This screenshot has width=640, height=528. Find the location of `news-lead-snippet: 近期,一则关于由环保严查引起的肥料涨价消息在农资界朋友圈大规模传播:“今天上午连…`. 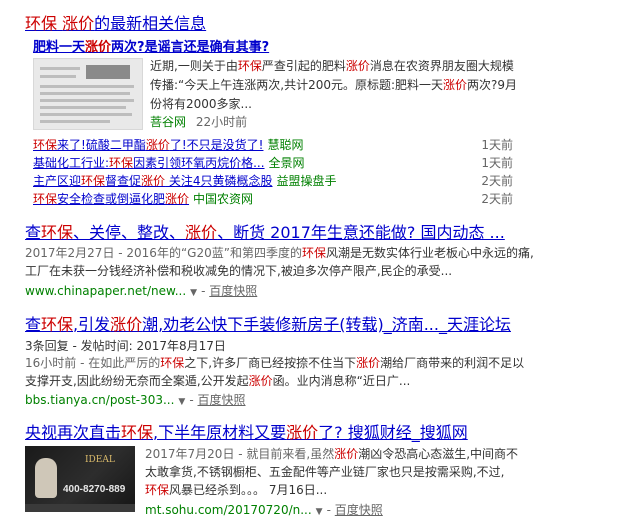

news-lead-snippet: 近期,一则关于由环保严查引起的肥料涨价消息在农资界朋友圈大规模传播:“今天上午连… is located at coordinates (334, 85).